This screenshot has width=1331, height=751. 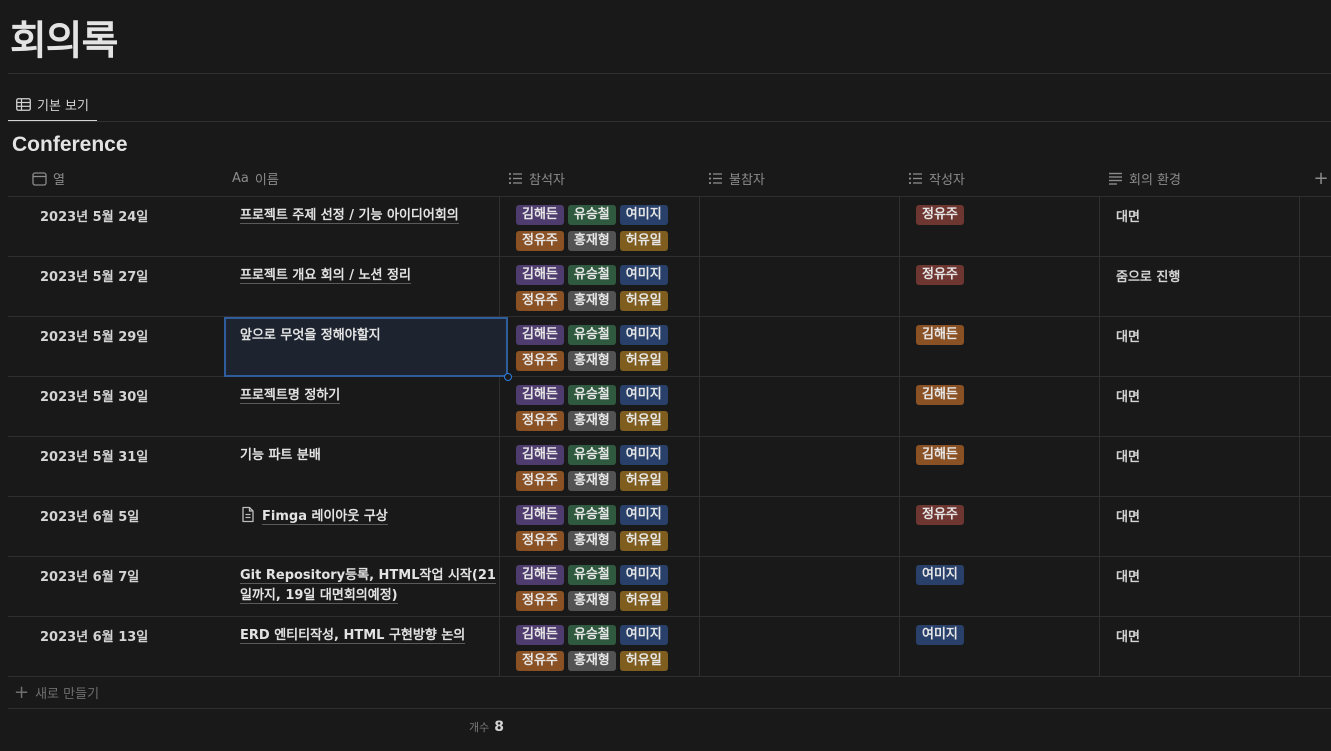 I want to click on tag-list: 여미지, so click(x=1006, y=574).